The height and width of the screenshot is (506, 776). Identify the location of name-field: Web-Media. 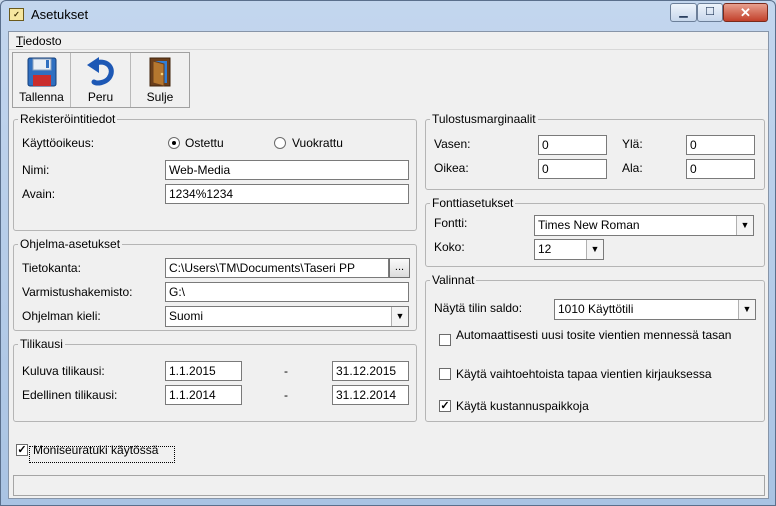
(287, 170).